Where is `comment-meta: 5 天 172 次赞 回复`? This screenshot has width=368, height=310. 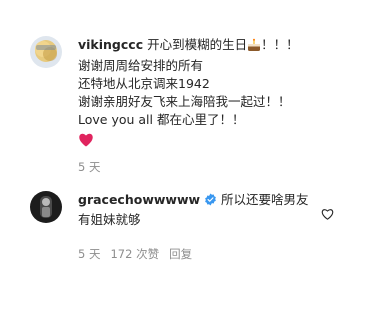
comment-meta: 5 天 172 次赞 回复 is located at coordinates (135, 254).